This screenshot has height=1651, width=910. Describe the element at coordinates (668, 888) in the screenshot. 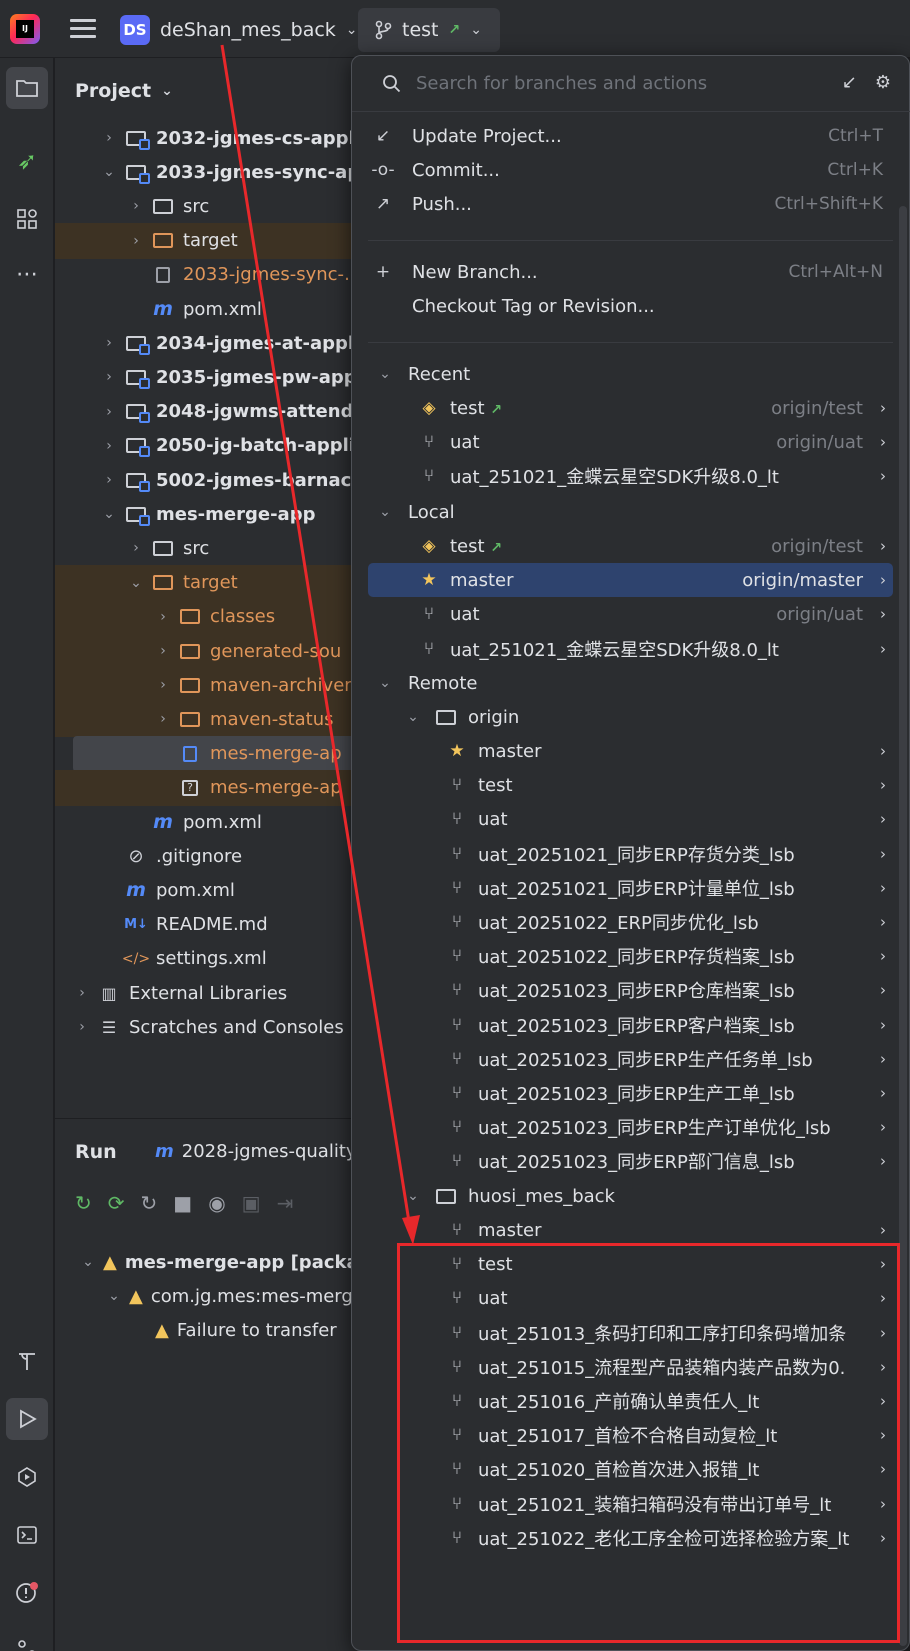

I see `branch-item: ⑂ uat_20251021_同步ERP计量单位_lsb ›` at that location.